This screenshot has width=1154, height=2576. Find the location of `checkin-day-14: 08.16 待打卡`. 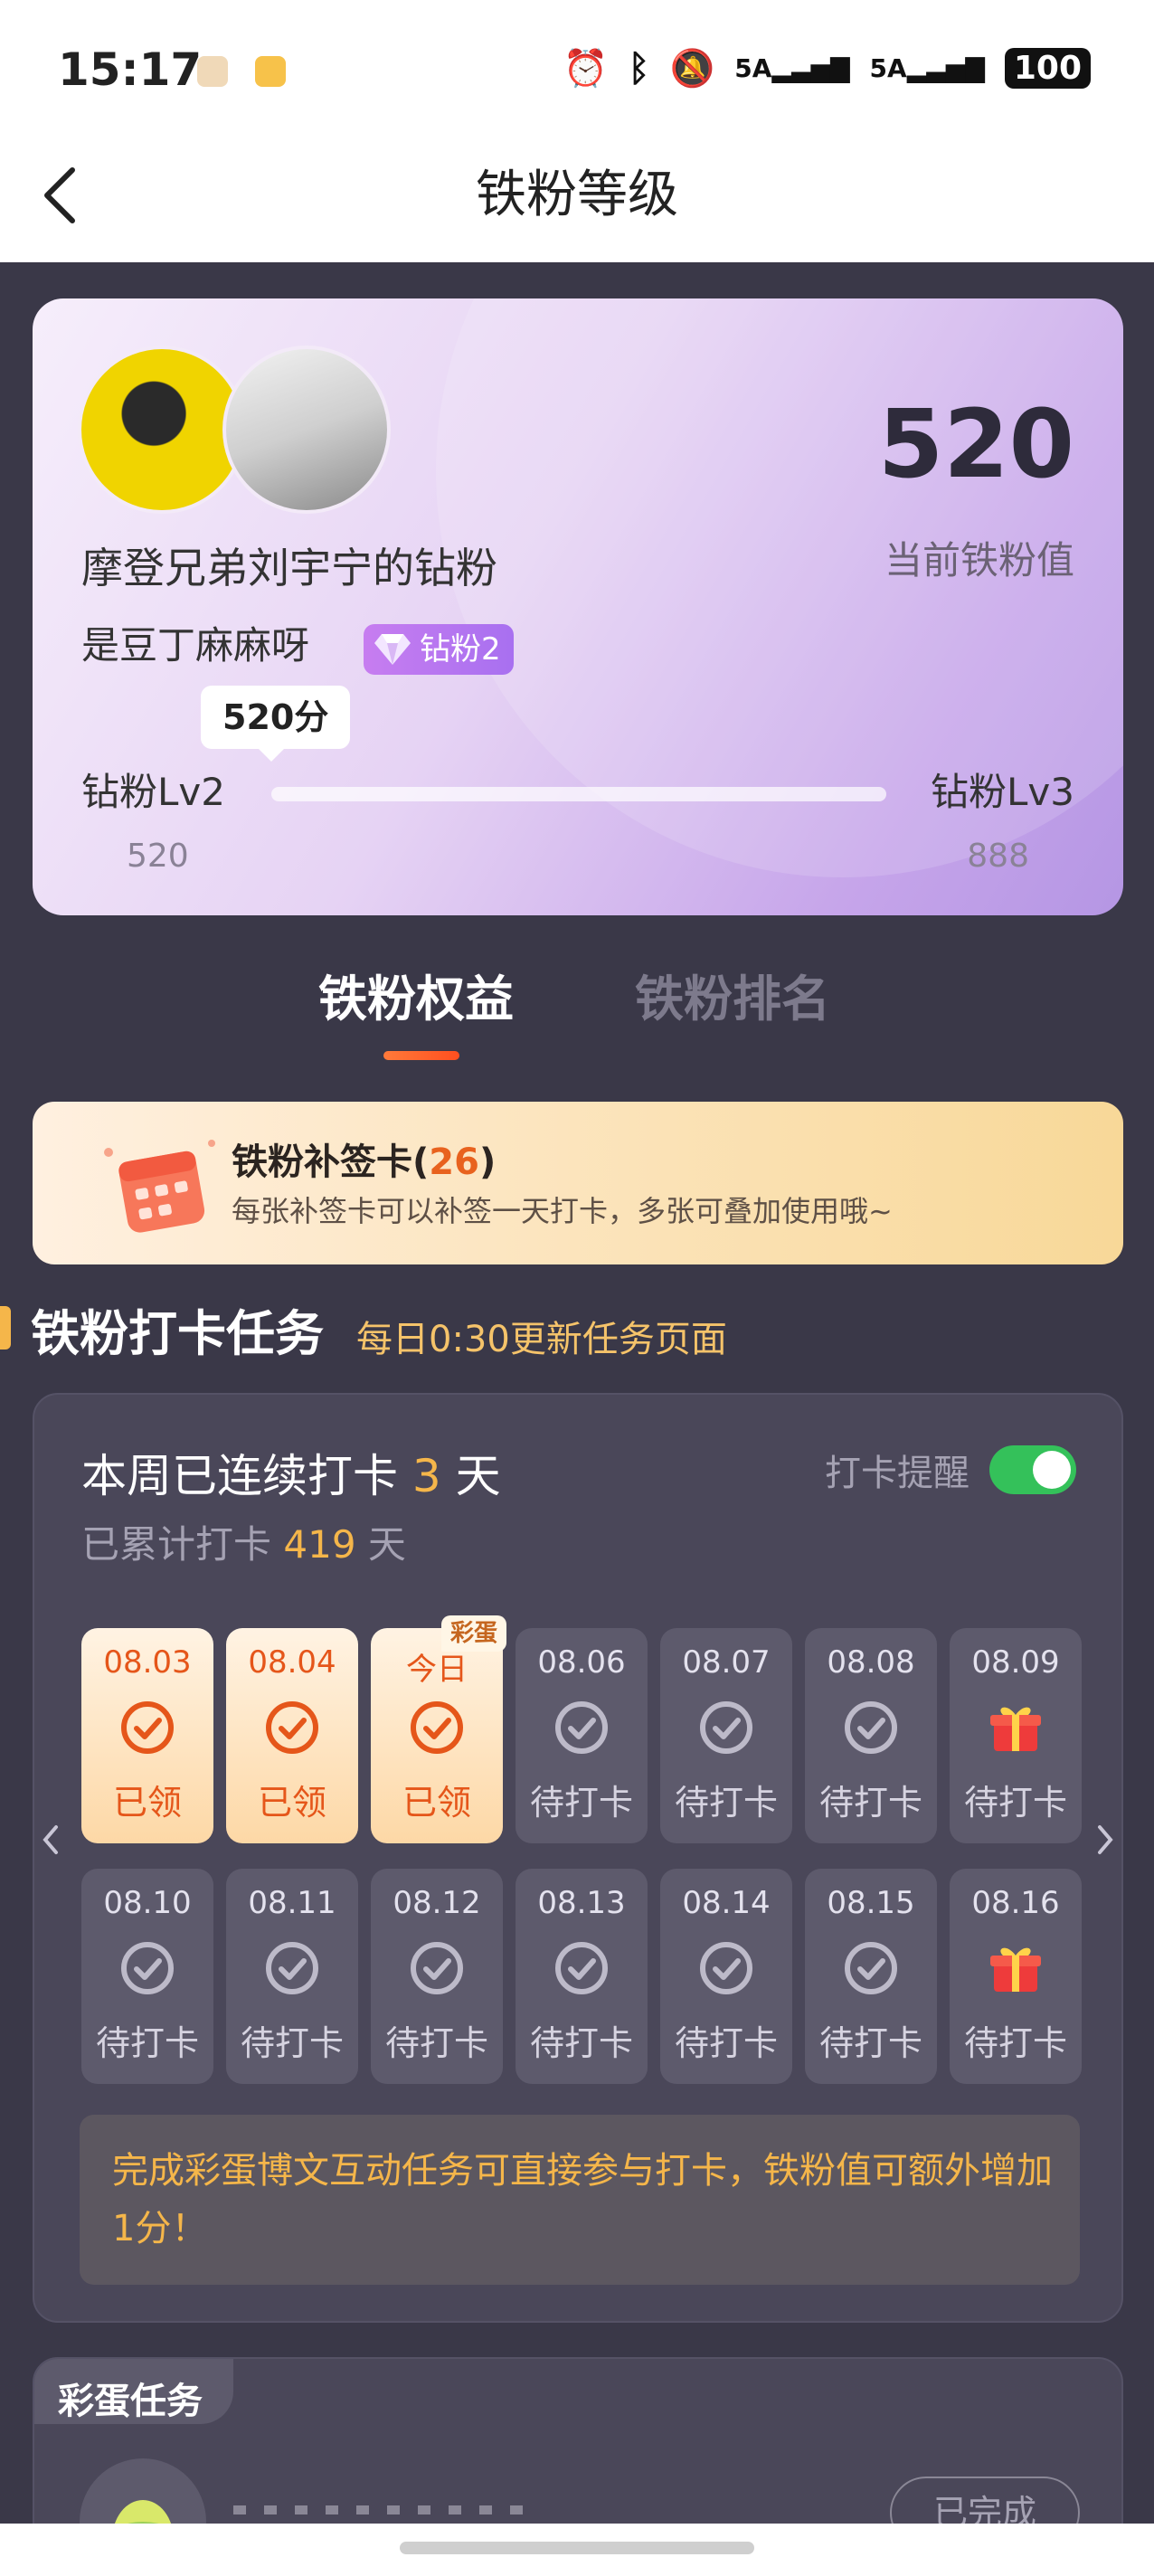

checkin-day-14: 08.16 待打卡 is located at coordinates (1016, 1976).